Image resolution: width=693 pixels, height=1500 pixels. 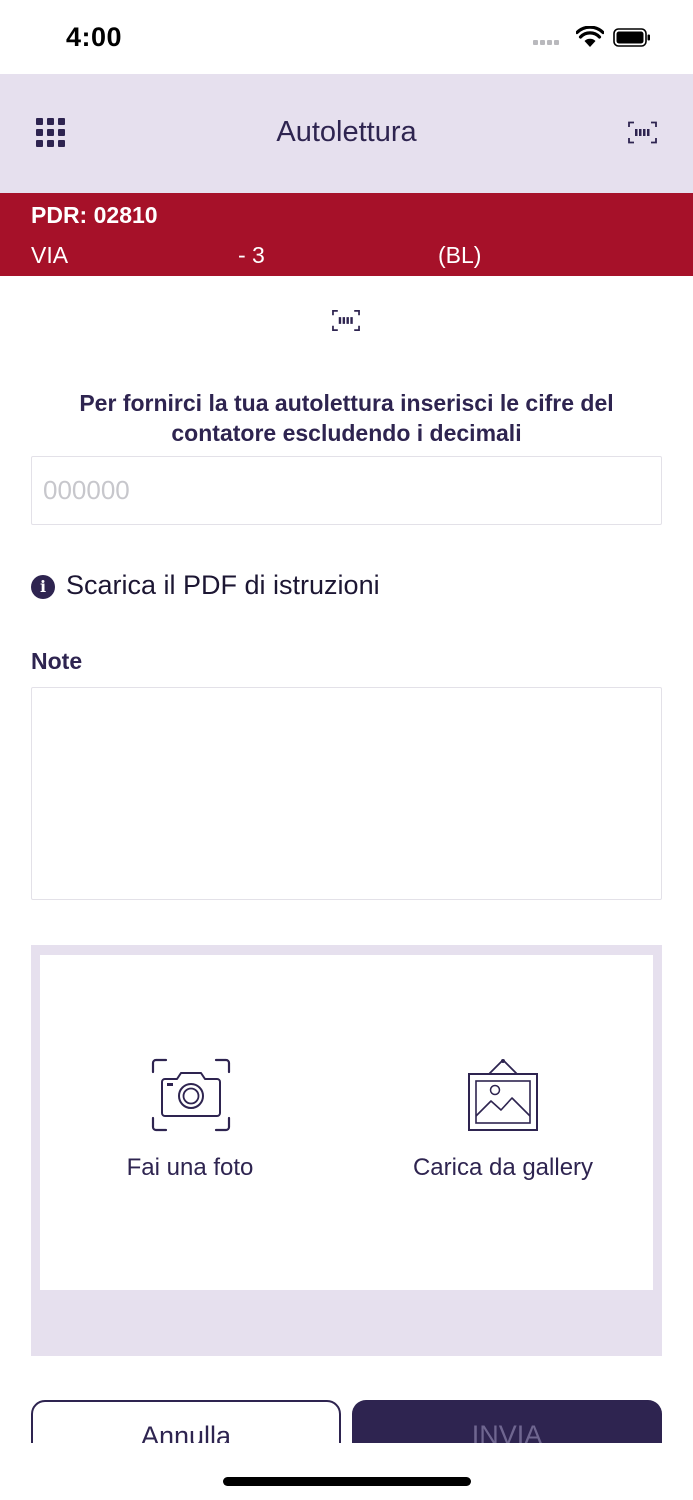 I want to click on battery-icon, so click(x=631, y=37).